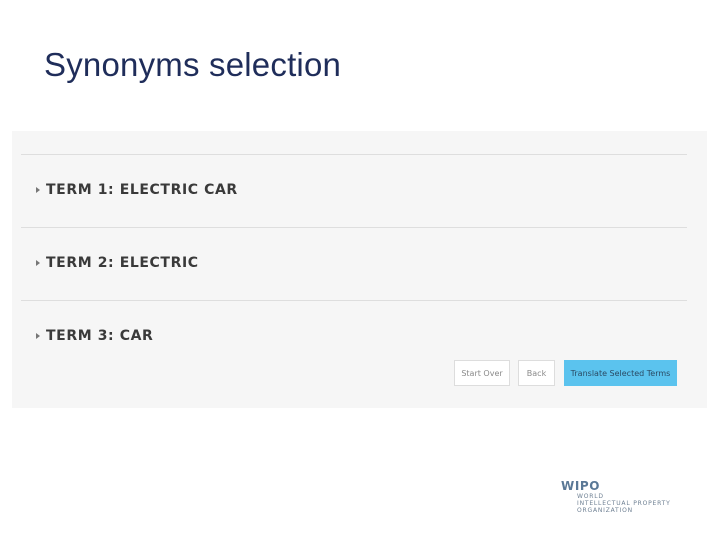 This screenshot has width=720, height=540. What do you see at coordinates (620, 373) in the screenshot?
I see `translate-selected-terms-button: Translate Selected Terms` at bounding box center [620, 373].